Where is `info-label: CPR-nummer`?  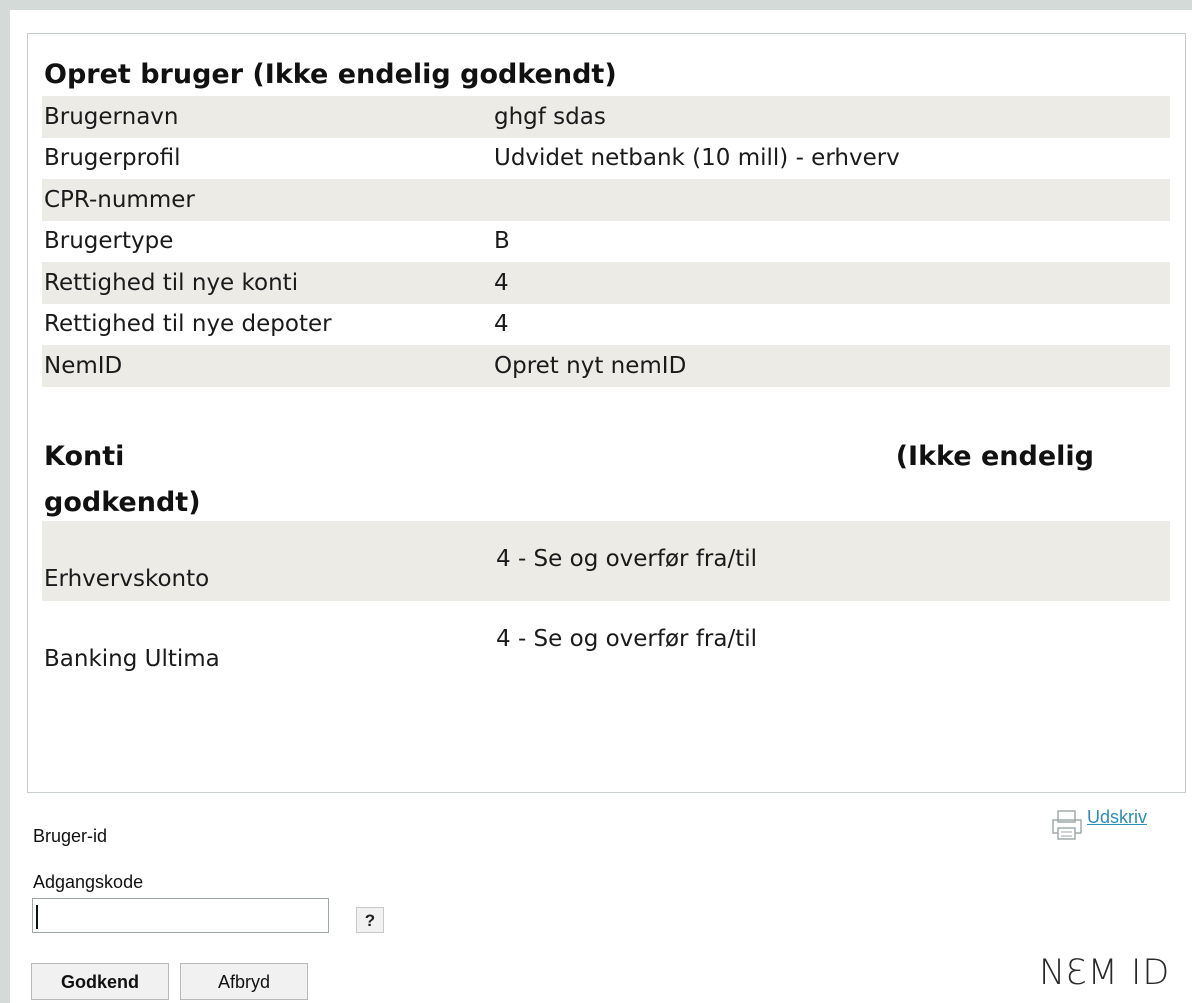 info-label: CPR-nummer is located at coordinates (119, 199).